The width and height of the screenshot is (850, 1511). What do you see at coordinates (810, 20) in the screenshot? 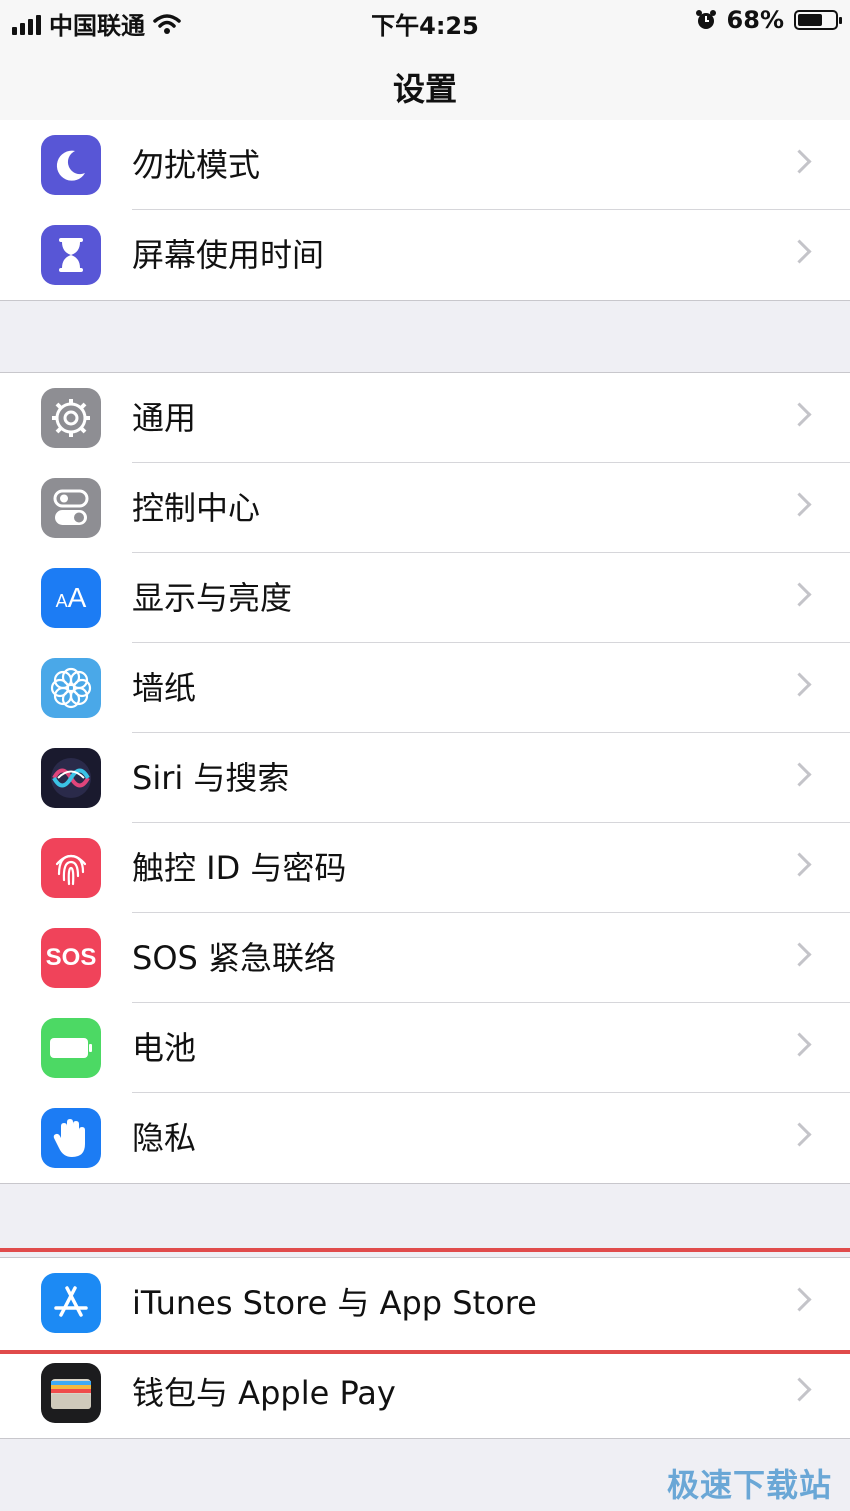
I see `battery-fill` at bounding box center [810, 20].